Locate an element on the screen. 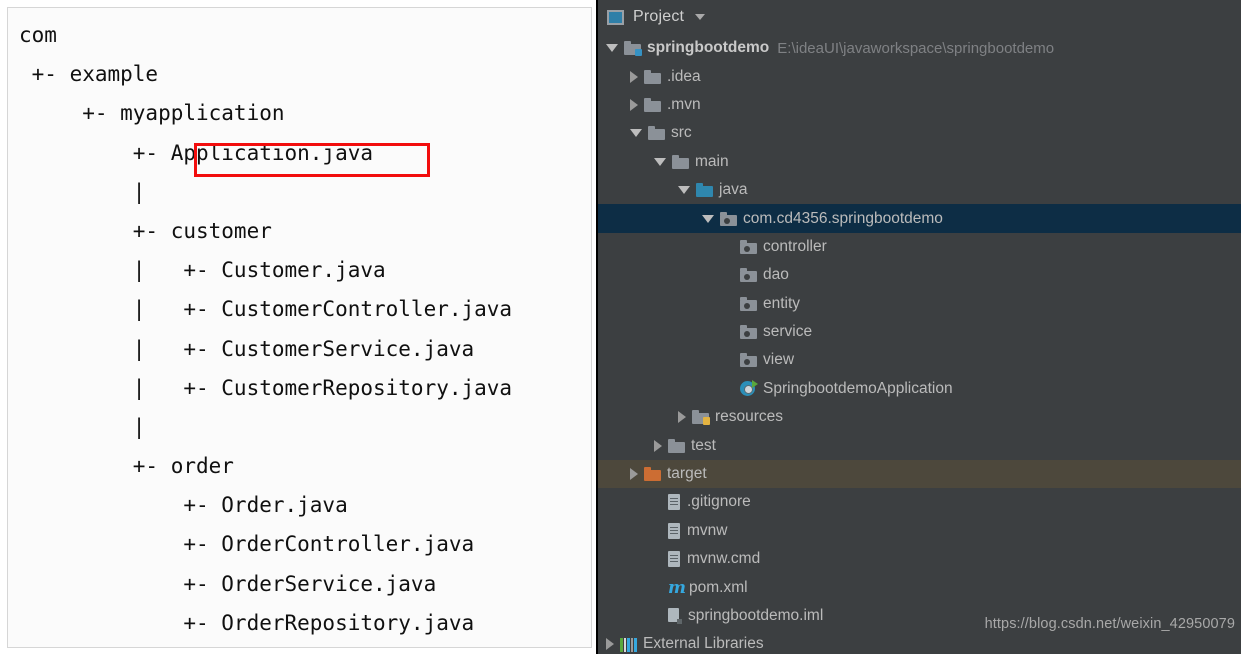 This screenshot has height=654, width=1241. ascii-tree-line: +- example is located at coordinates (89, 74).